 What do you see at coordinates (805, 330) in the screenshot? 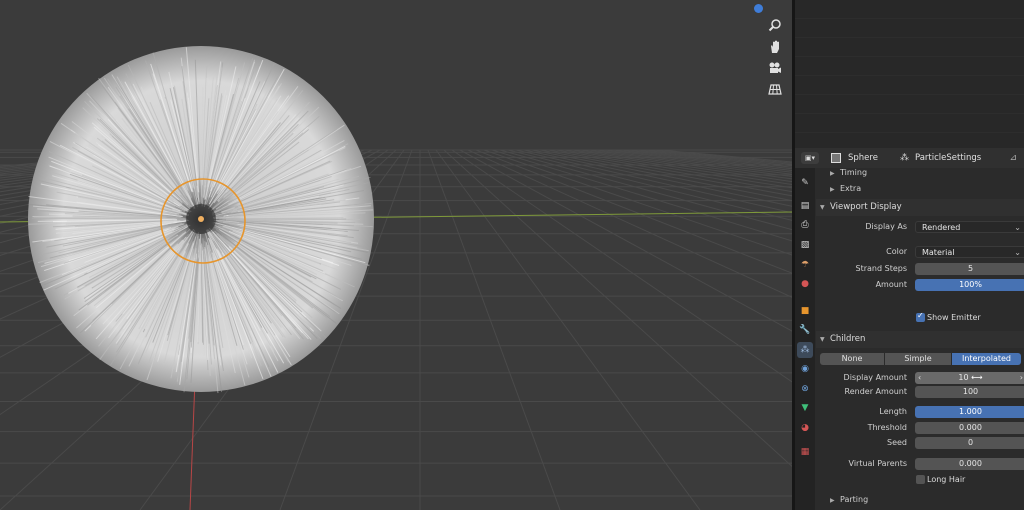
I see `modifier-icon: 🔧` at bounding box center [805, 330].